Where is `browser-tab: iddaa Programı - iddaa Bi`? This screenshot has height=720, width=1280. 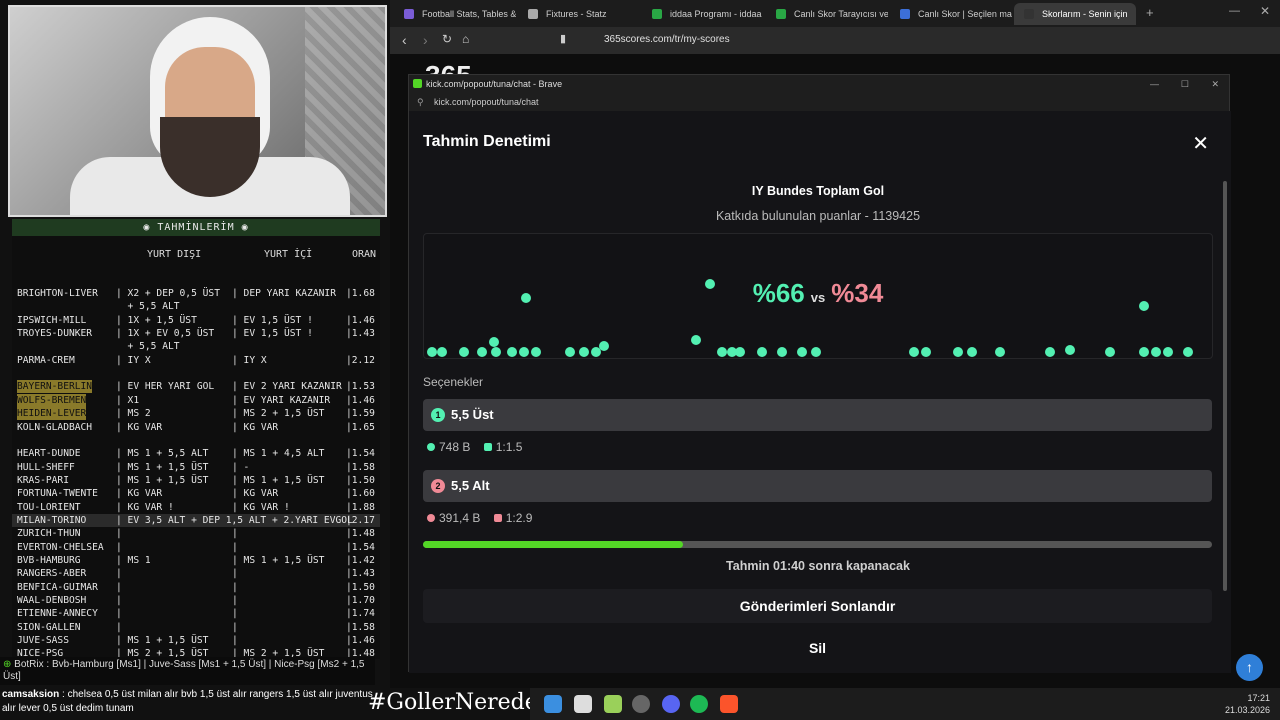
browser-tab: iddaa Programı - iddaa Bi is located at coordinates (703, 14).